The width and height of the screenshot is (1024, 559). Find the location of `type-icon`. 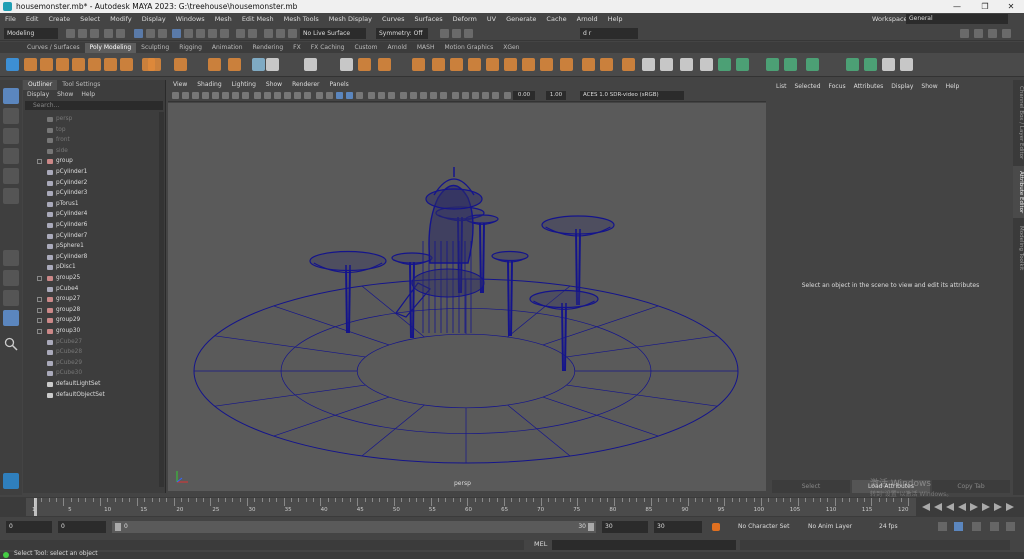

type-icon is located at coordinates (214, 64).